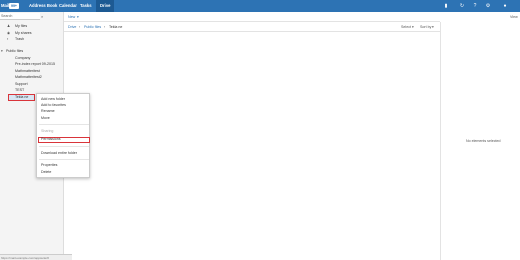 The width and height of the screenshot is (520, 260). Describe the element at coordinates (49, 165) in the screenshot. I see `menu-item-properties: Properties` at that location.